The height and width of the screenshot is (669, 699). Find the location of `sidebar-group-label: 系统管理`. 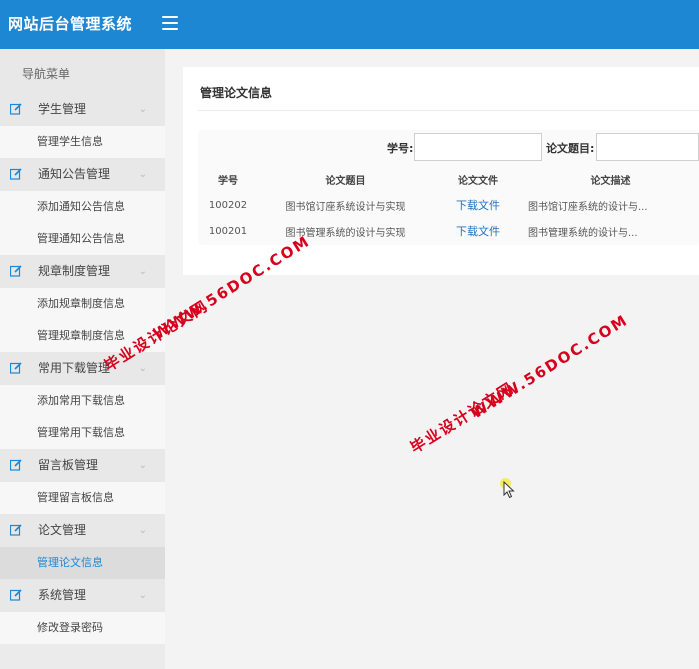

sidebar-group-label: 系统管理 is located at coordinates (62, 595).